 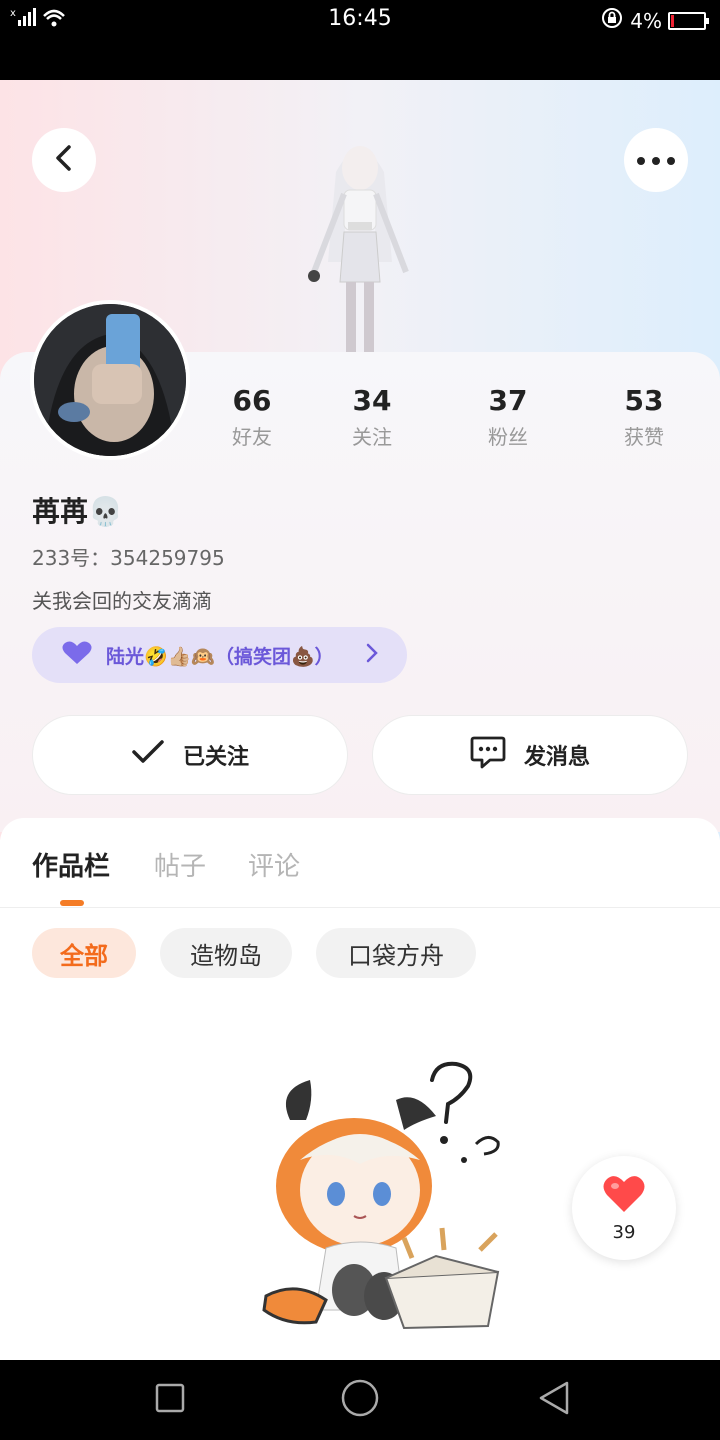 I want to click on bio: 关我会回的交友滴滴, so click(x=122, y=601).